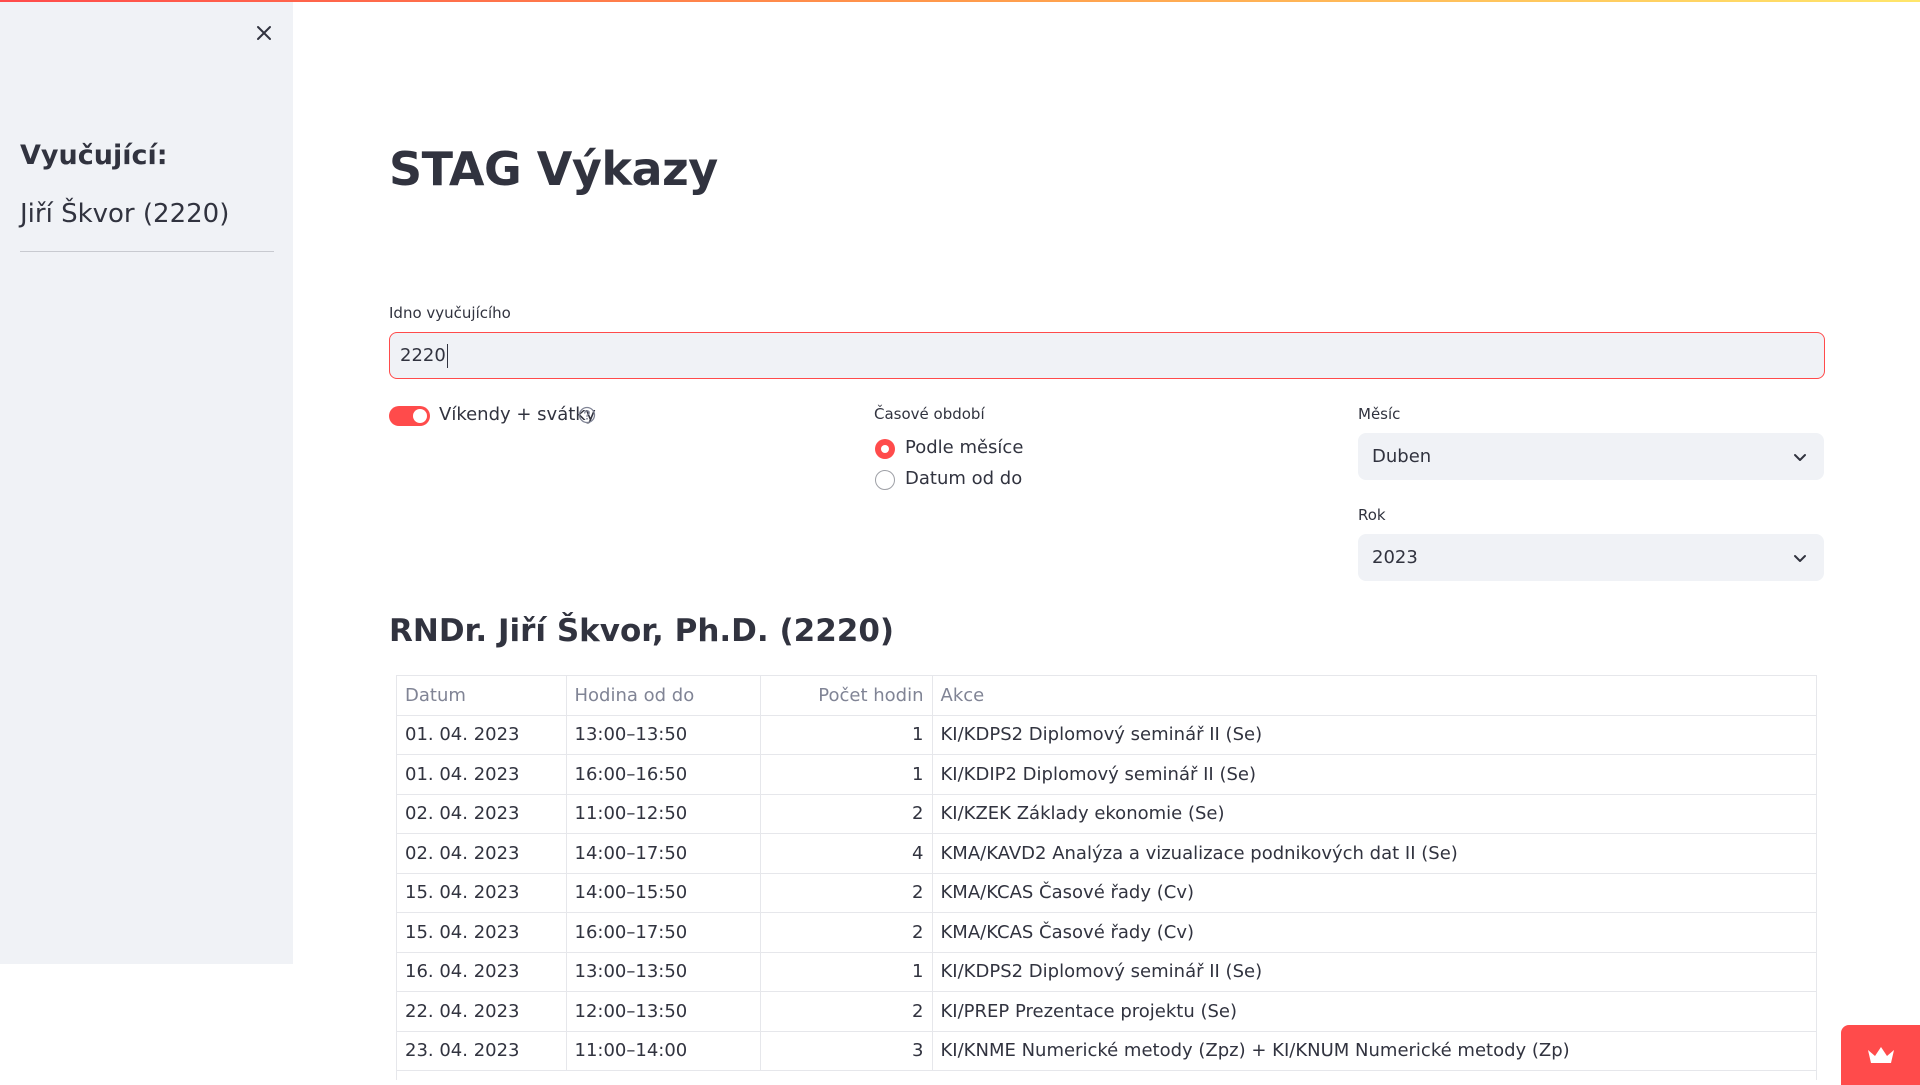 The height and width of the screenshot is (1085, 1920). I want to click on cell-time: 16:00–16:50, so click(663, 774).